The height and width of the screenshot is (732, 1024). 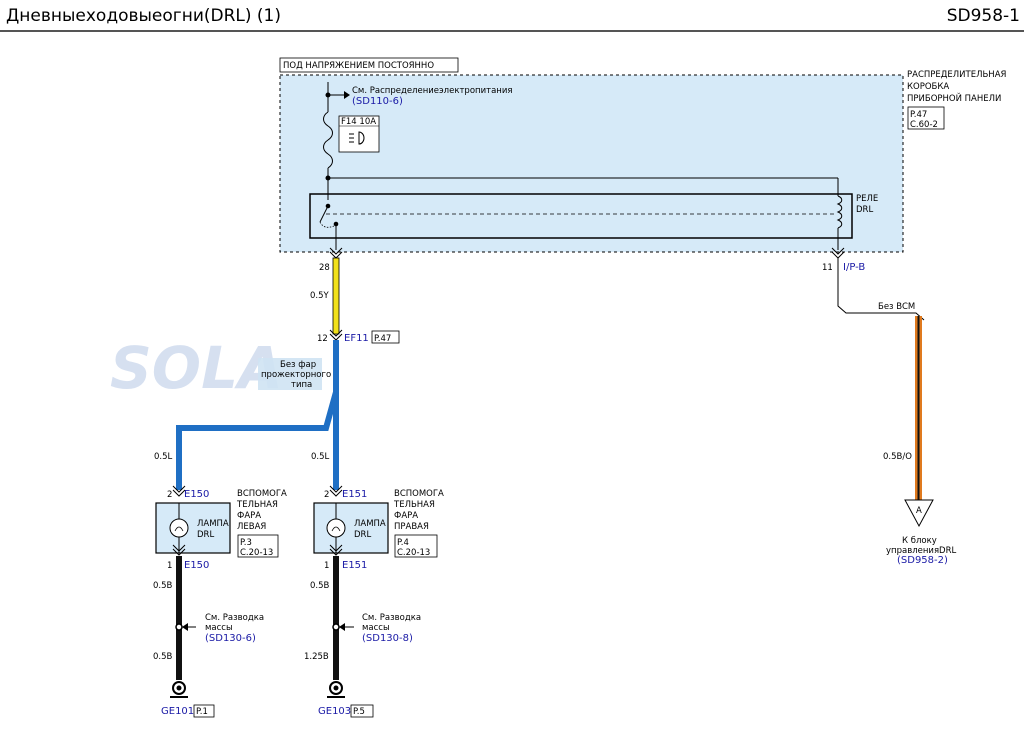 I want to click on offpage-link: (SD958-2), so click(x=922, y=560).